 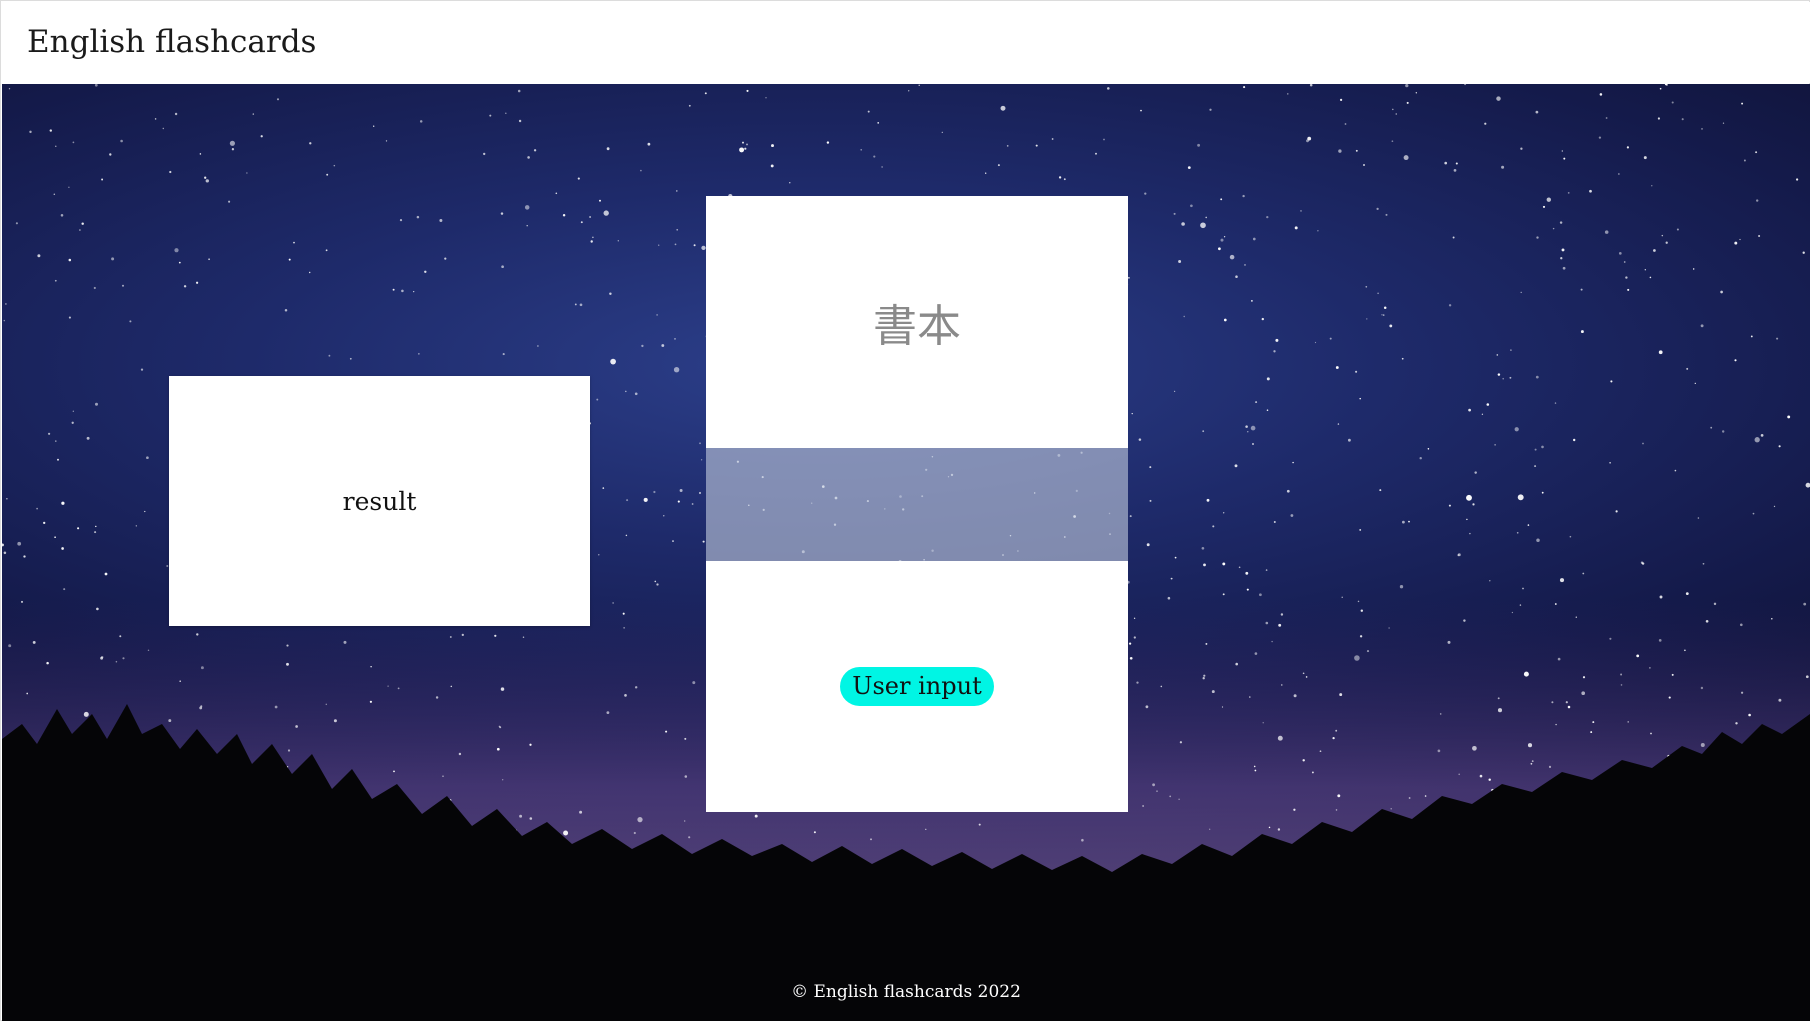 What do you see at coordinates (906, 42) in the screenshot?
I see `site-header: English flashcards` at bounding box center [906, 42].